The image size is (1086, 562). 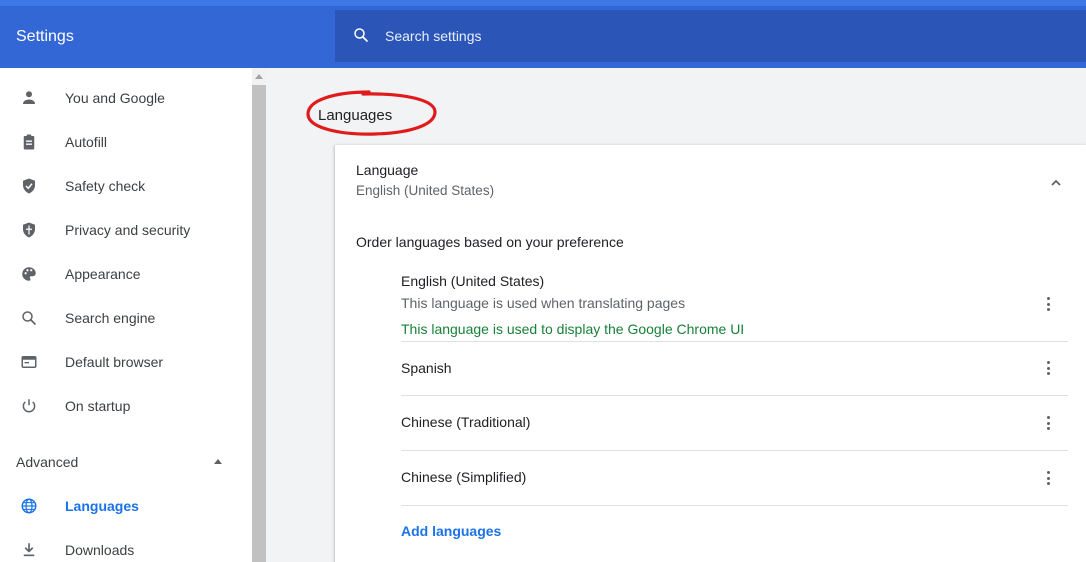 I want to click on sidebar-item-label: You and Google, so click(x=115, y=98).